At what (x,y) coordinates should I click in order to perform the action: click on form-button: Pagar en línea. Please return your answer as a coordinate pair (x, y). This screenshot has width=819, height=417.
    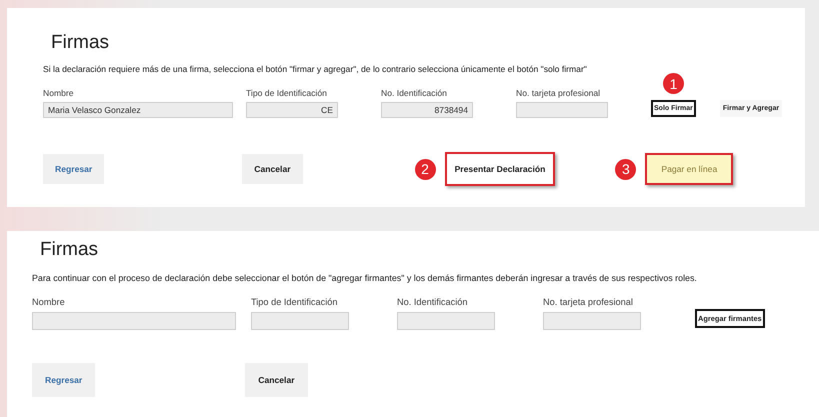
    Looking at the image, I should click on (689, 169).